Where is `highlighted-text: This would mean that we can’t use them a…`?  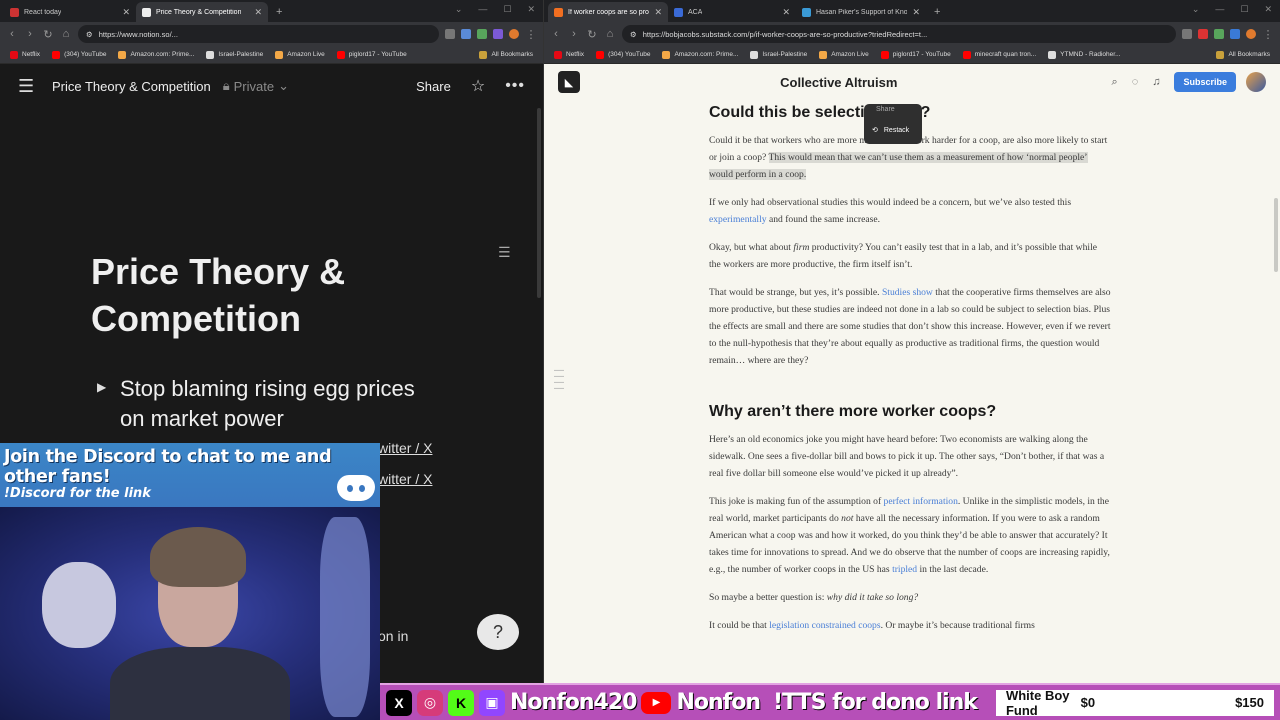 highlighted-text: This would mean that we can’t use them a… is located at coordinates (898, 166).